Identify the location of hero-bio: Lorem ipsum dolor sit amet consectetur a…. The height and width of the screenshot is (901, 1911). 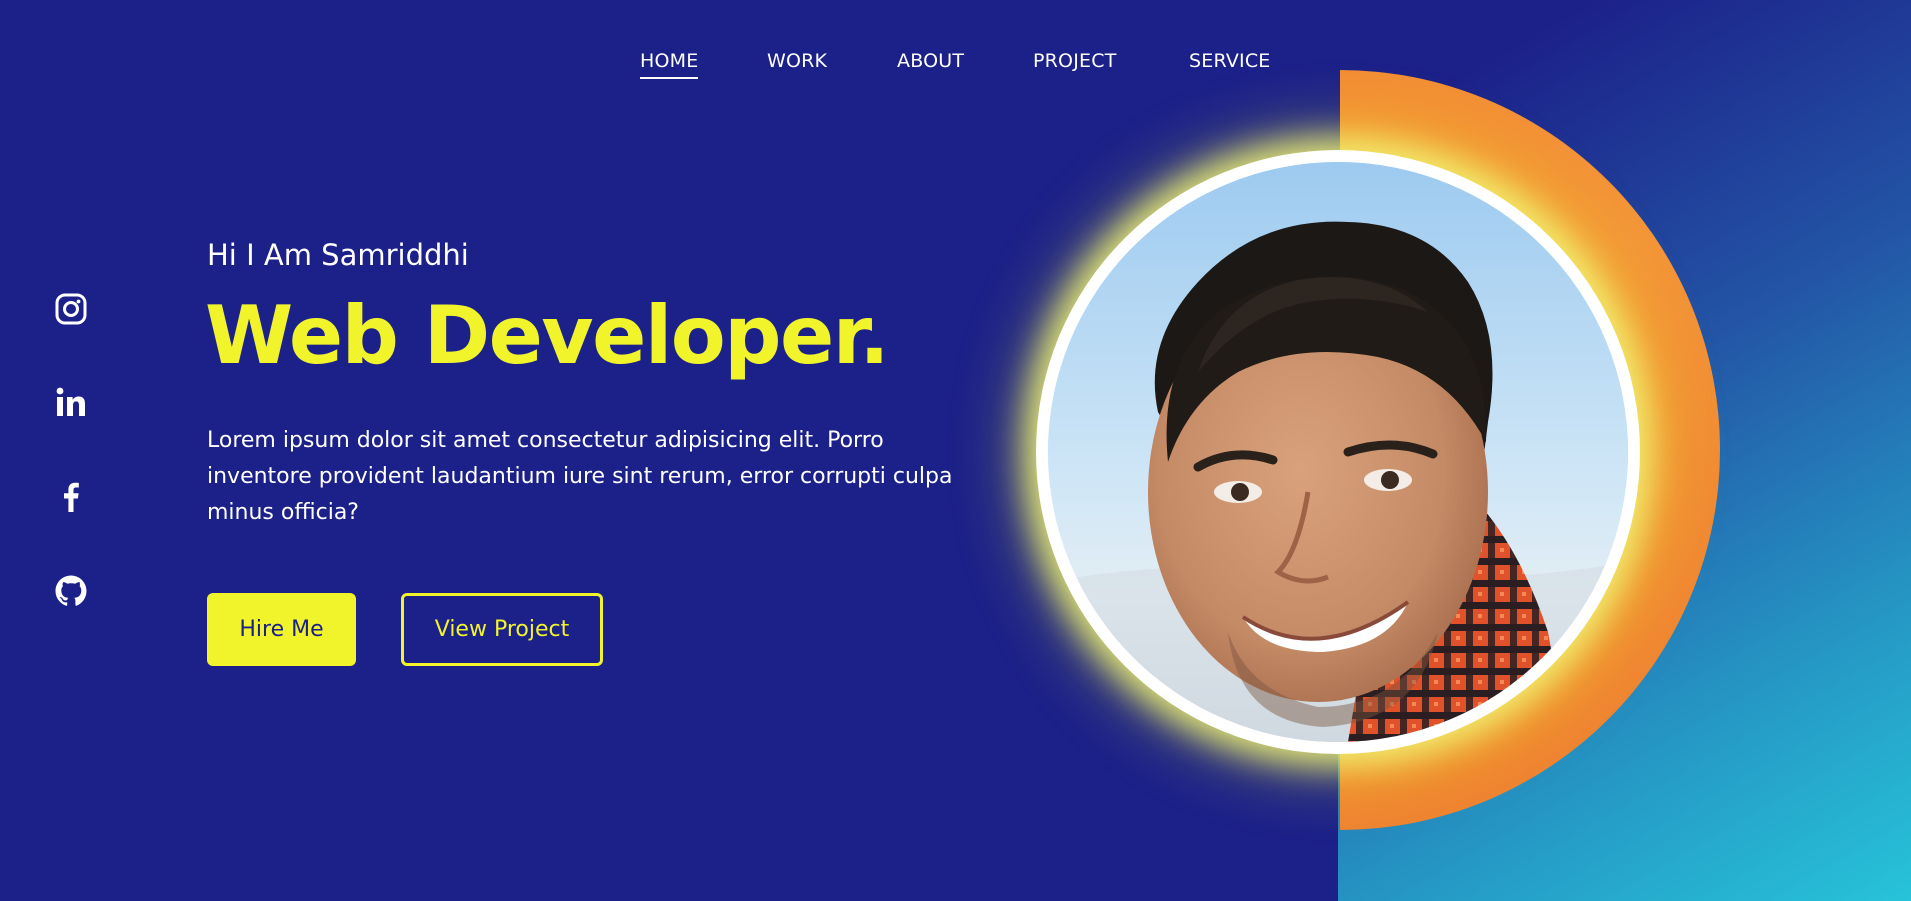
(580, 476).